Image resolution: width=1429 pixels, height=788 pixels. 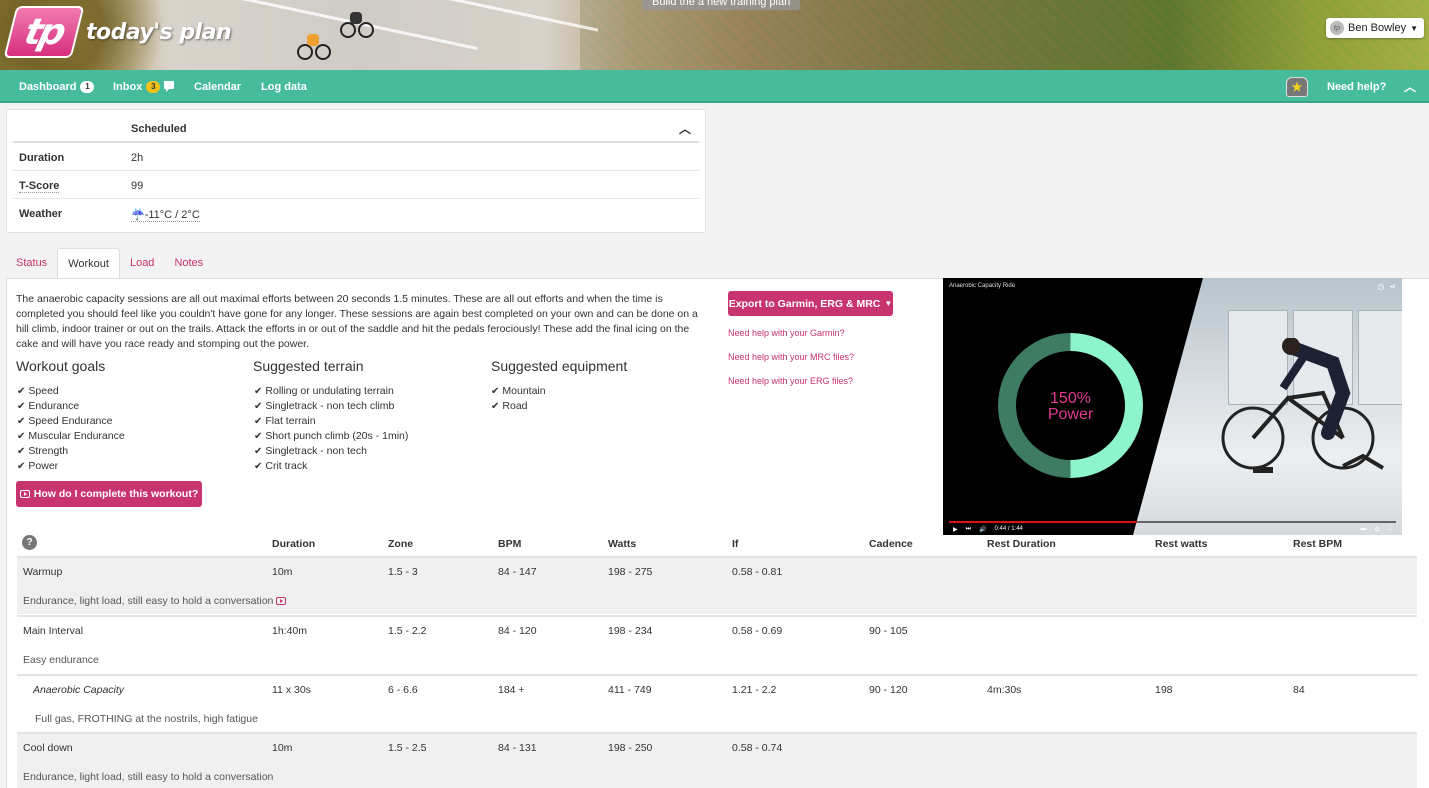 I want to click on user-menu-button: tp Ben Bowley ▼, so click(x=1374, y=28).